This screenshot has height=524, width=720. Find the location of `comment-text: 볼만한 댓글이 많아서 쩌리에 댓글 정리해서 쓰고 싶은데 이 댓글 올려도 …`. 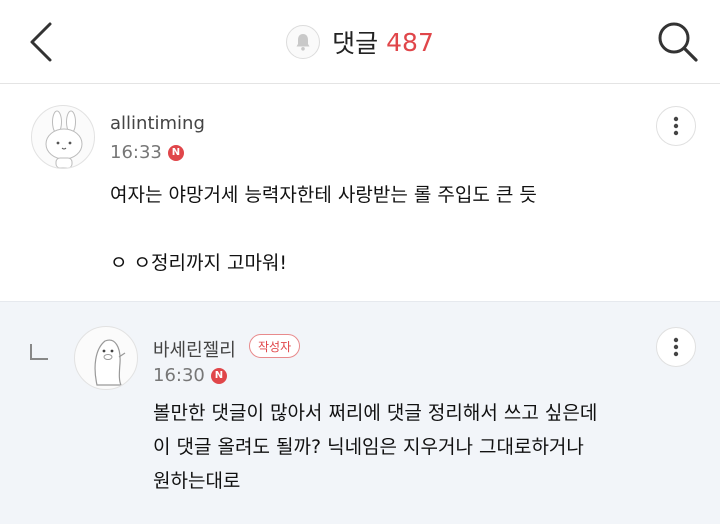

comment-text: 볼만한 댓글이 많아서 쩌리에 댓글 정리해서 쓰고 싶은데 이 댓글 올려도 … is located at coordinates (375, 447).